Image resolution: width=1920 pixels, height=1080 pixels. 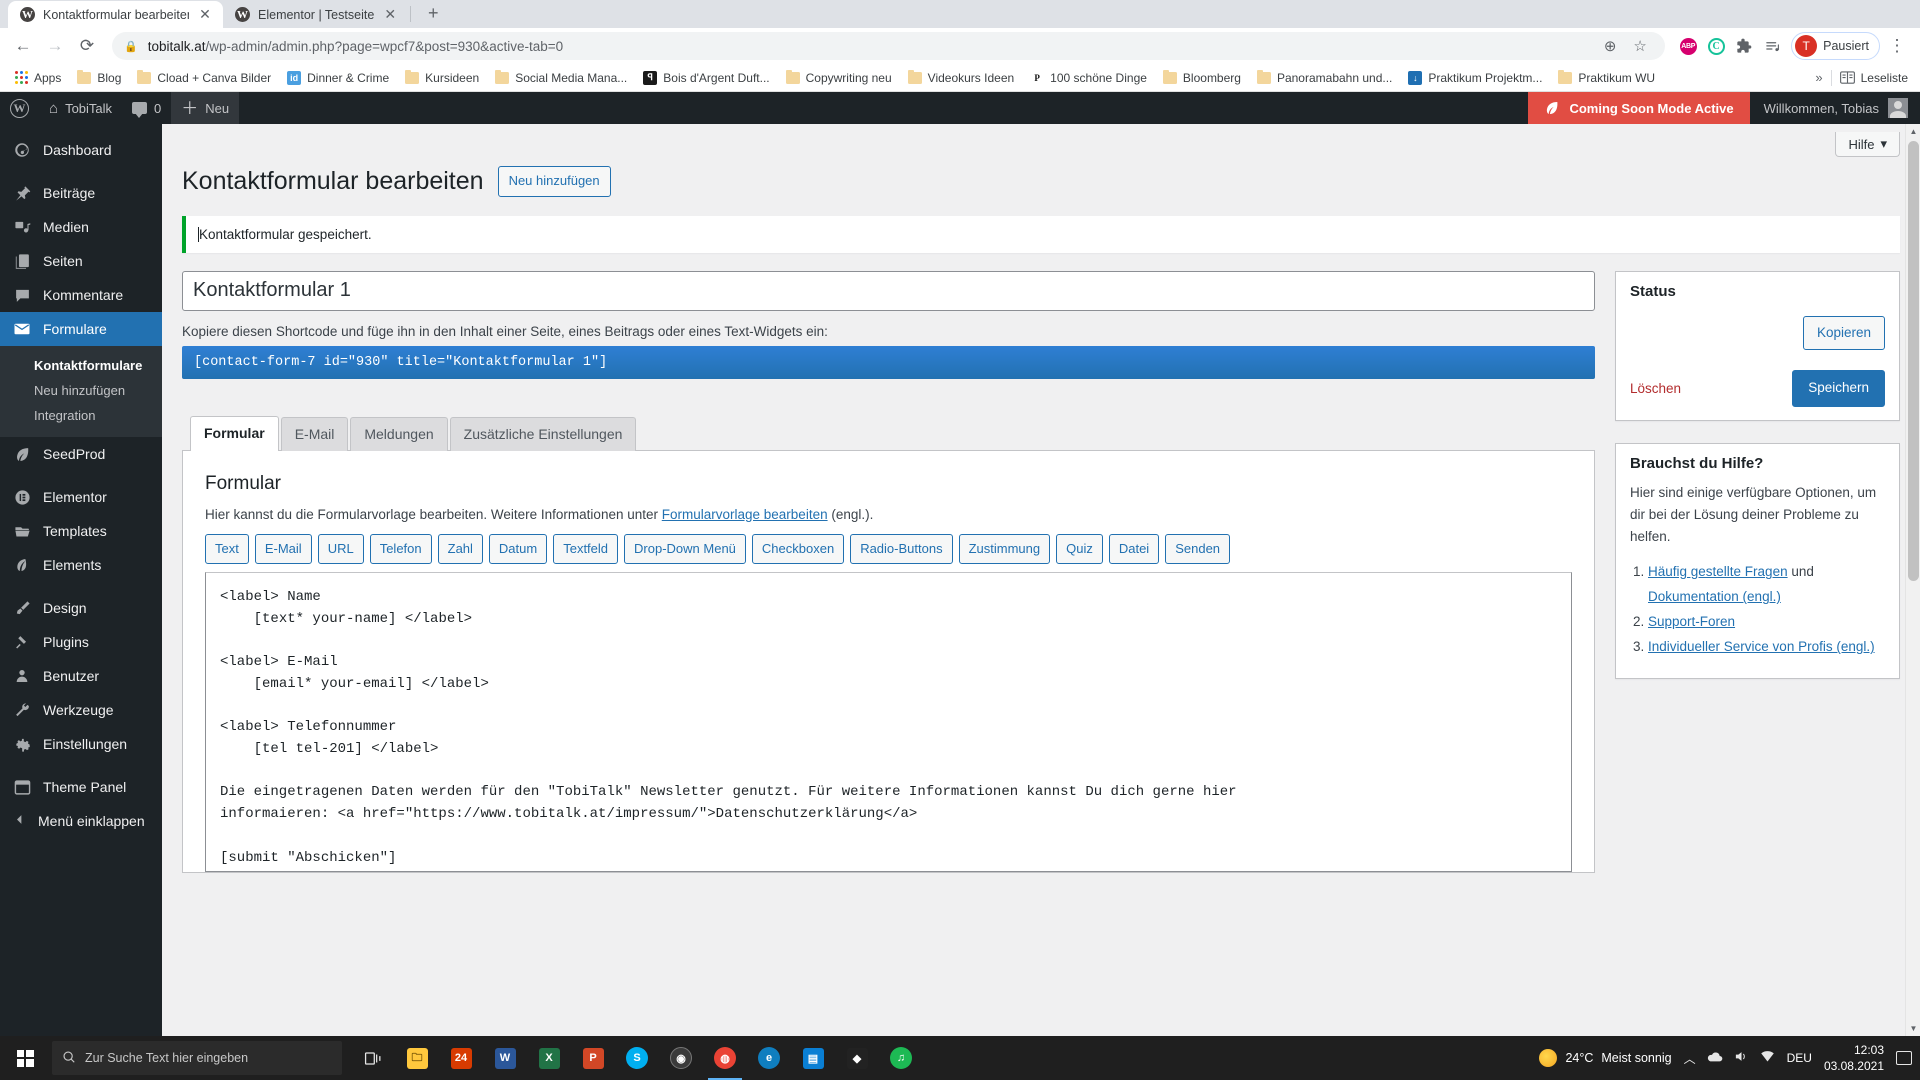 I want to click on bookmark-bloomberg: Bloomberg, so click(x=1202, y=78).